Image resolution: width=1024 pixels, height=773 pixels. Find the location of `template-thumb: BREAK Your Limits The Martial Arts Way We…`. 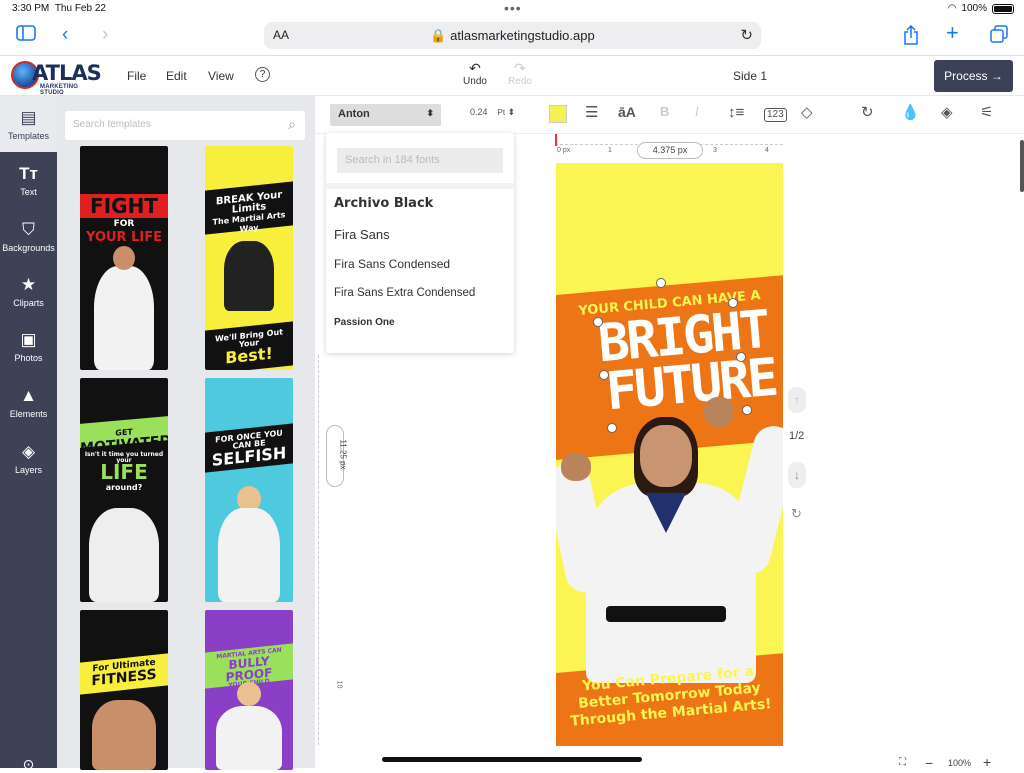

template-thumb: BREAK Your Limits The Martial Arts Way We… is located at coordinates (249, 258).